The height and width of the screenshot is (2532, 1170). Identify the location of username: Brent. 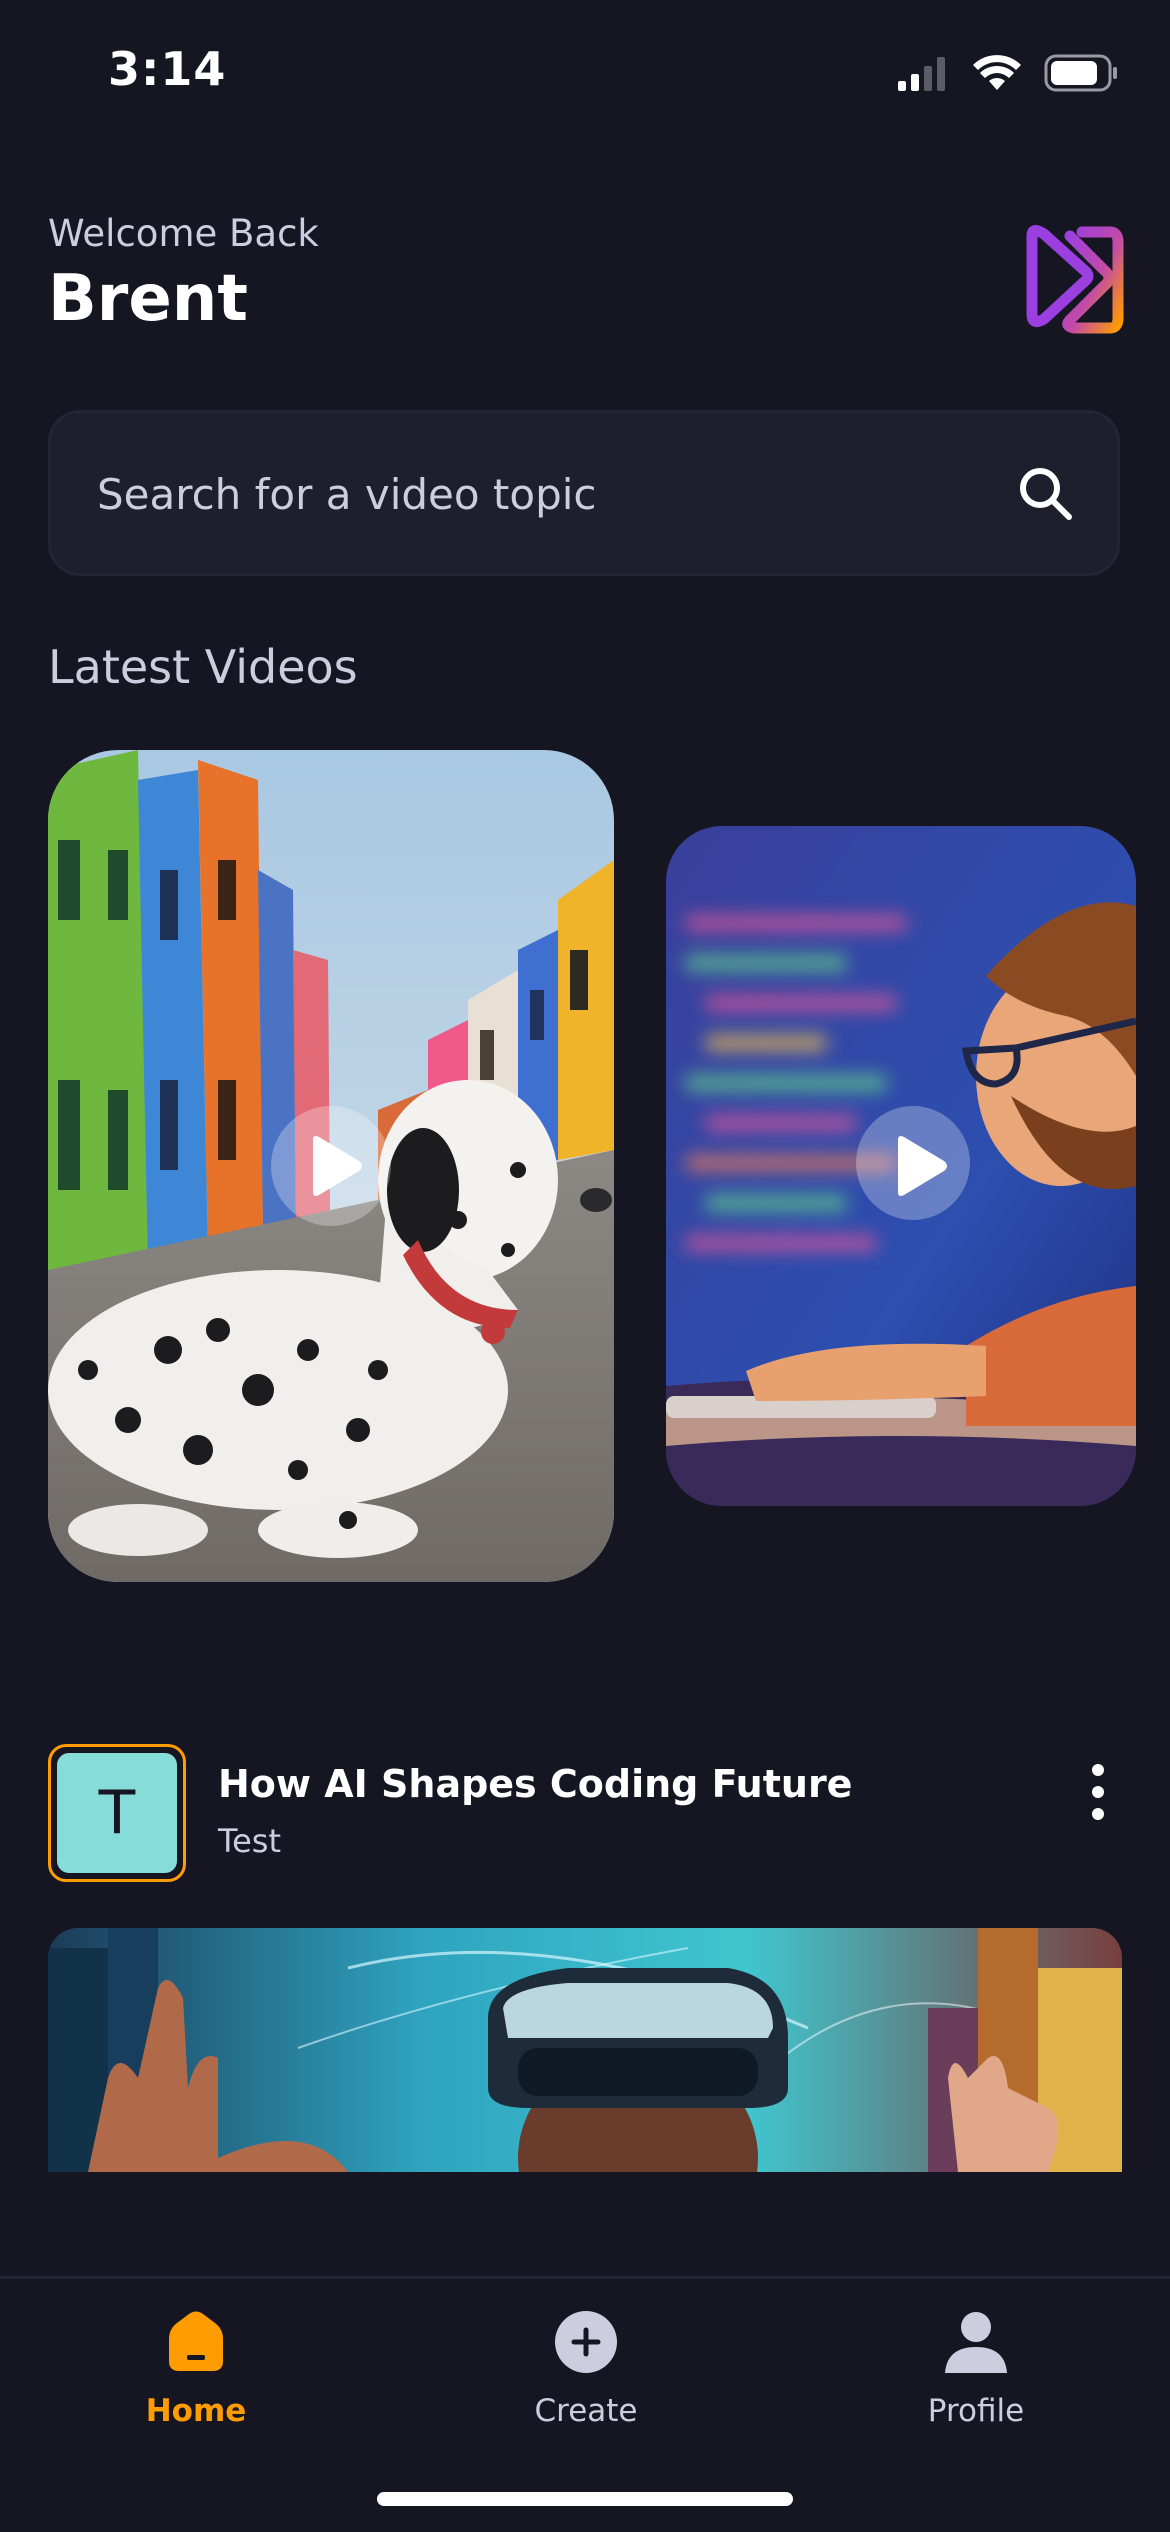
(148, 299).